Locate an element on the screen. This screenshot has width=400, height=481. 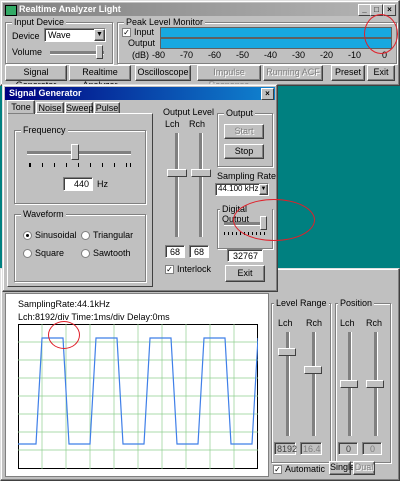
input-level-bar is located at coordinates (276, 32).